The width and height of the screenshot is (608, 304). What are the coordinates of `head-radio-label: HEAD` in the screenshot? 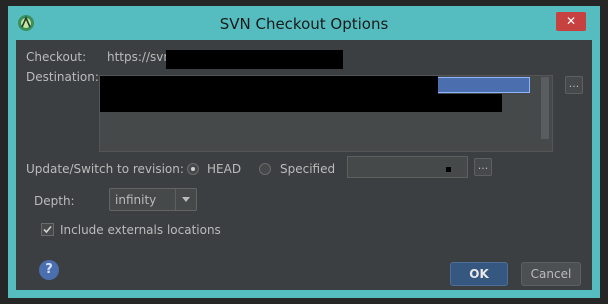 It's located at (224, 169).